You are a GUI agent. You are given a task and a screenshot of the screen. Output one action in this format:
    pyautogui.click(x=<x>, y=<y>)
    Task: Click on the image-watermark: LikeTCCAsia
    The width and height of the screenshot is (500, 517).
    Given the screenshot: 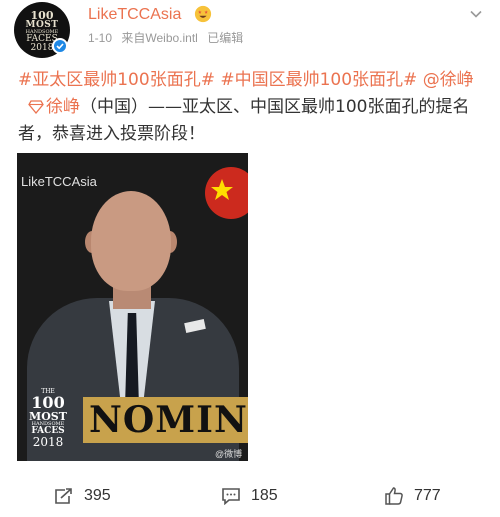 What is the action you would take?
    pyautogui.click(x=59, y=181)
    